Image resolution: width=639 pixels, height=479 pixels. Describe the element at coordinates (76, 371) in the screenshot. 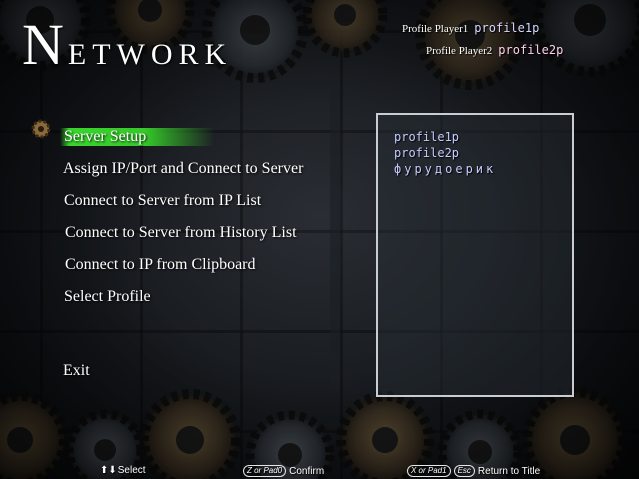

I see `menu-item-exit: Exit` at that location.